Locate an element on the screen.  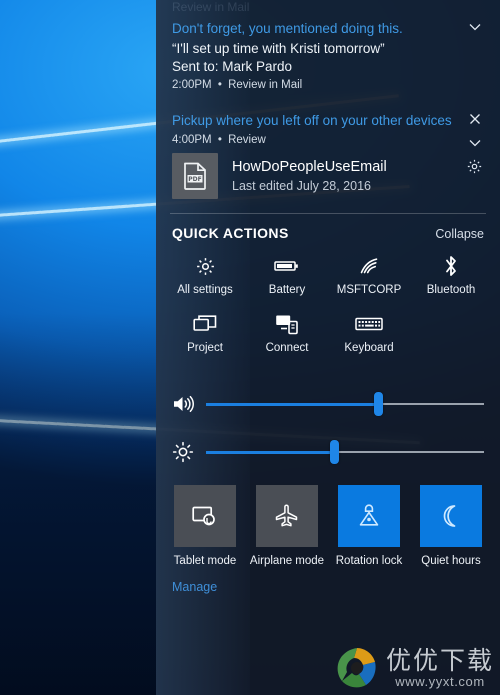
tile-label: Rotation lock is located at coordinates (369, 561).